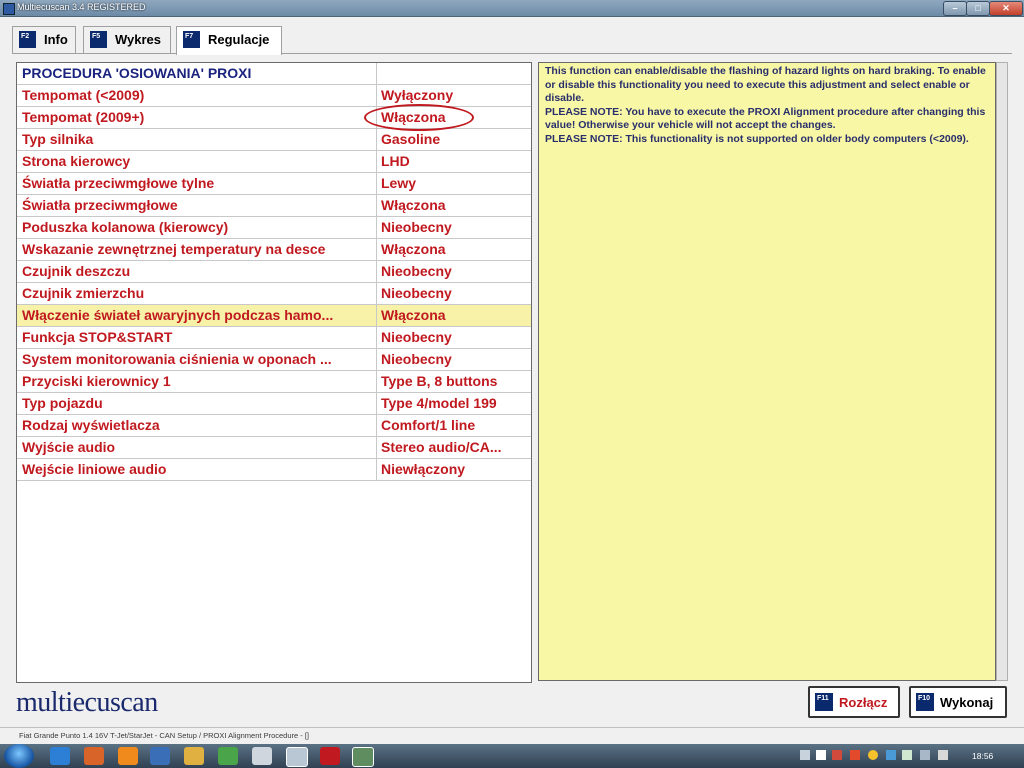 The image size is (1024, 768). I want to click on folder-icon, so click(194, 756).